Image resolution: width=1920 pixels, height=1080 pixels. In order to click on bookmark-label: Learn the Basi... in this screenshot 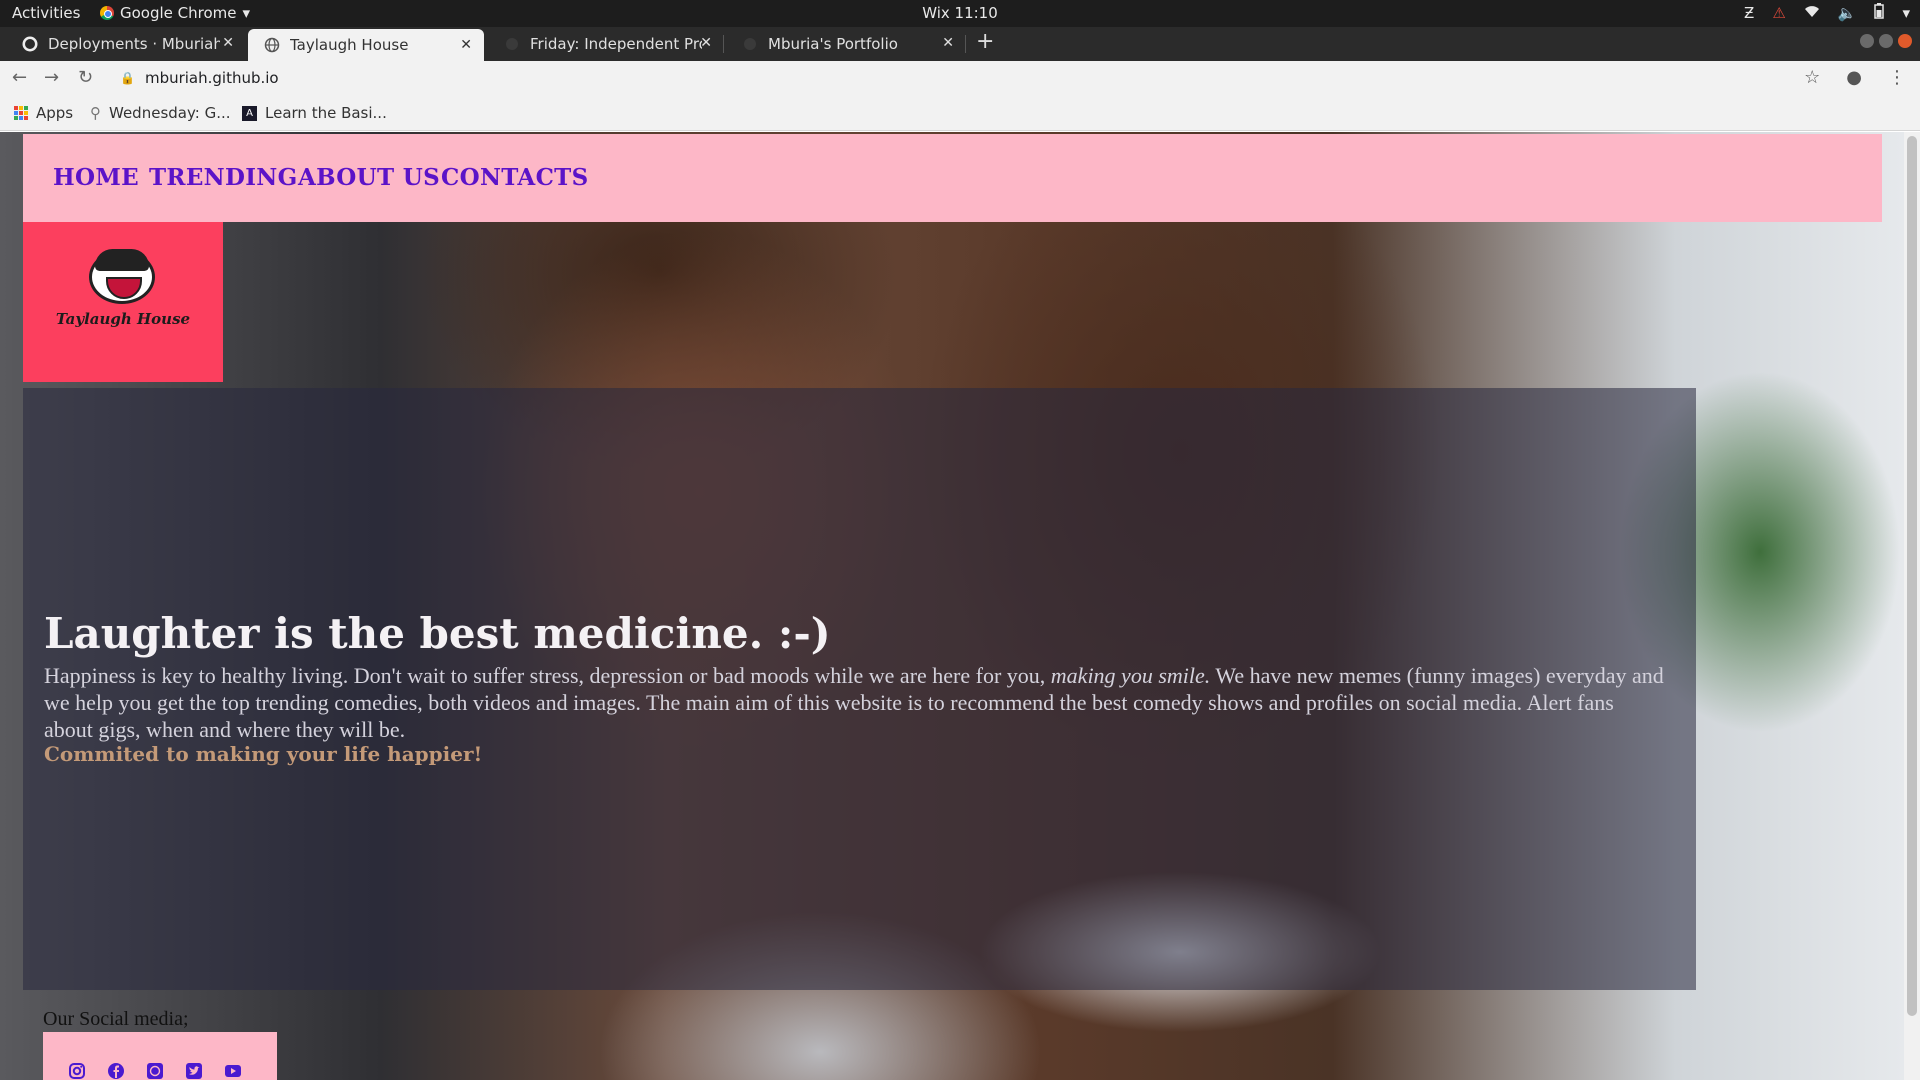, I will do `click(326, 113)`.